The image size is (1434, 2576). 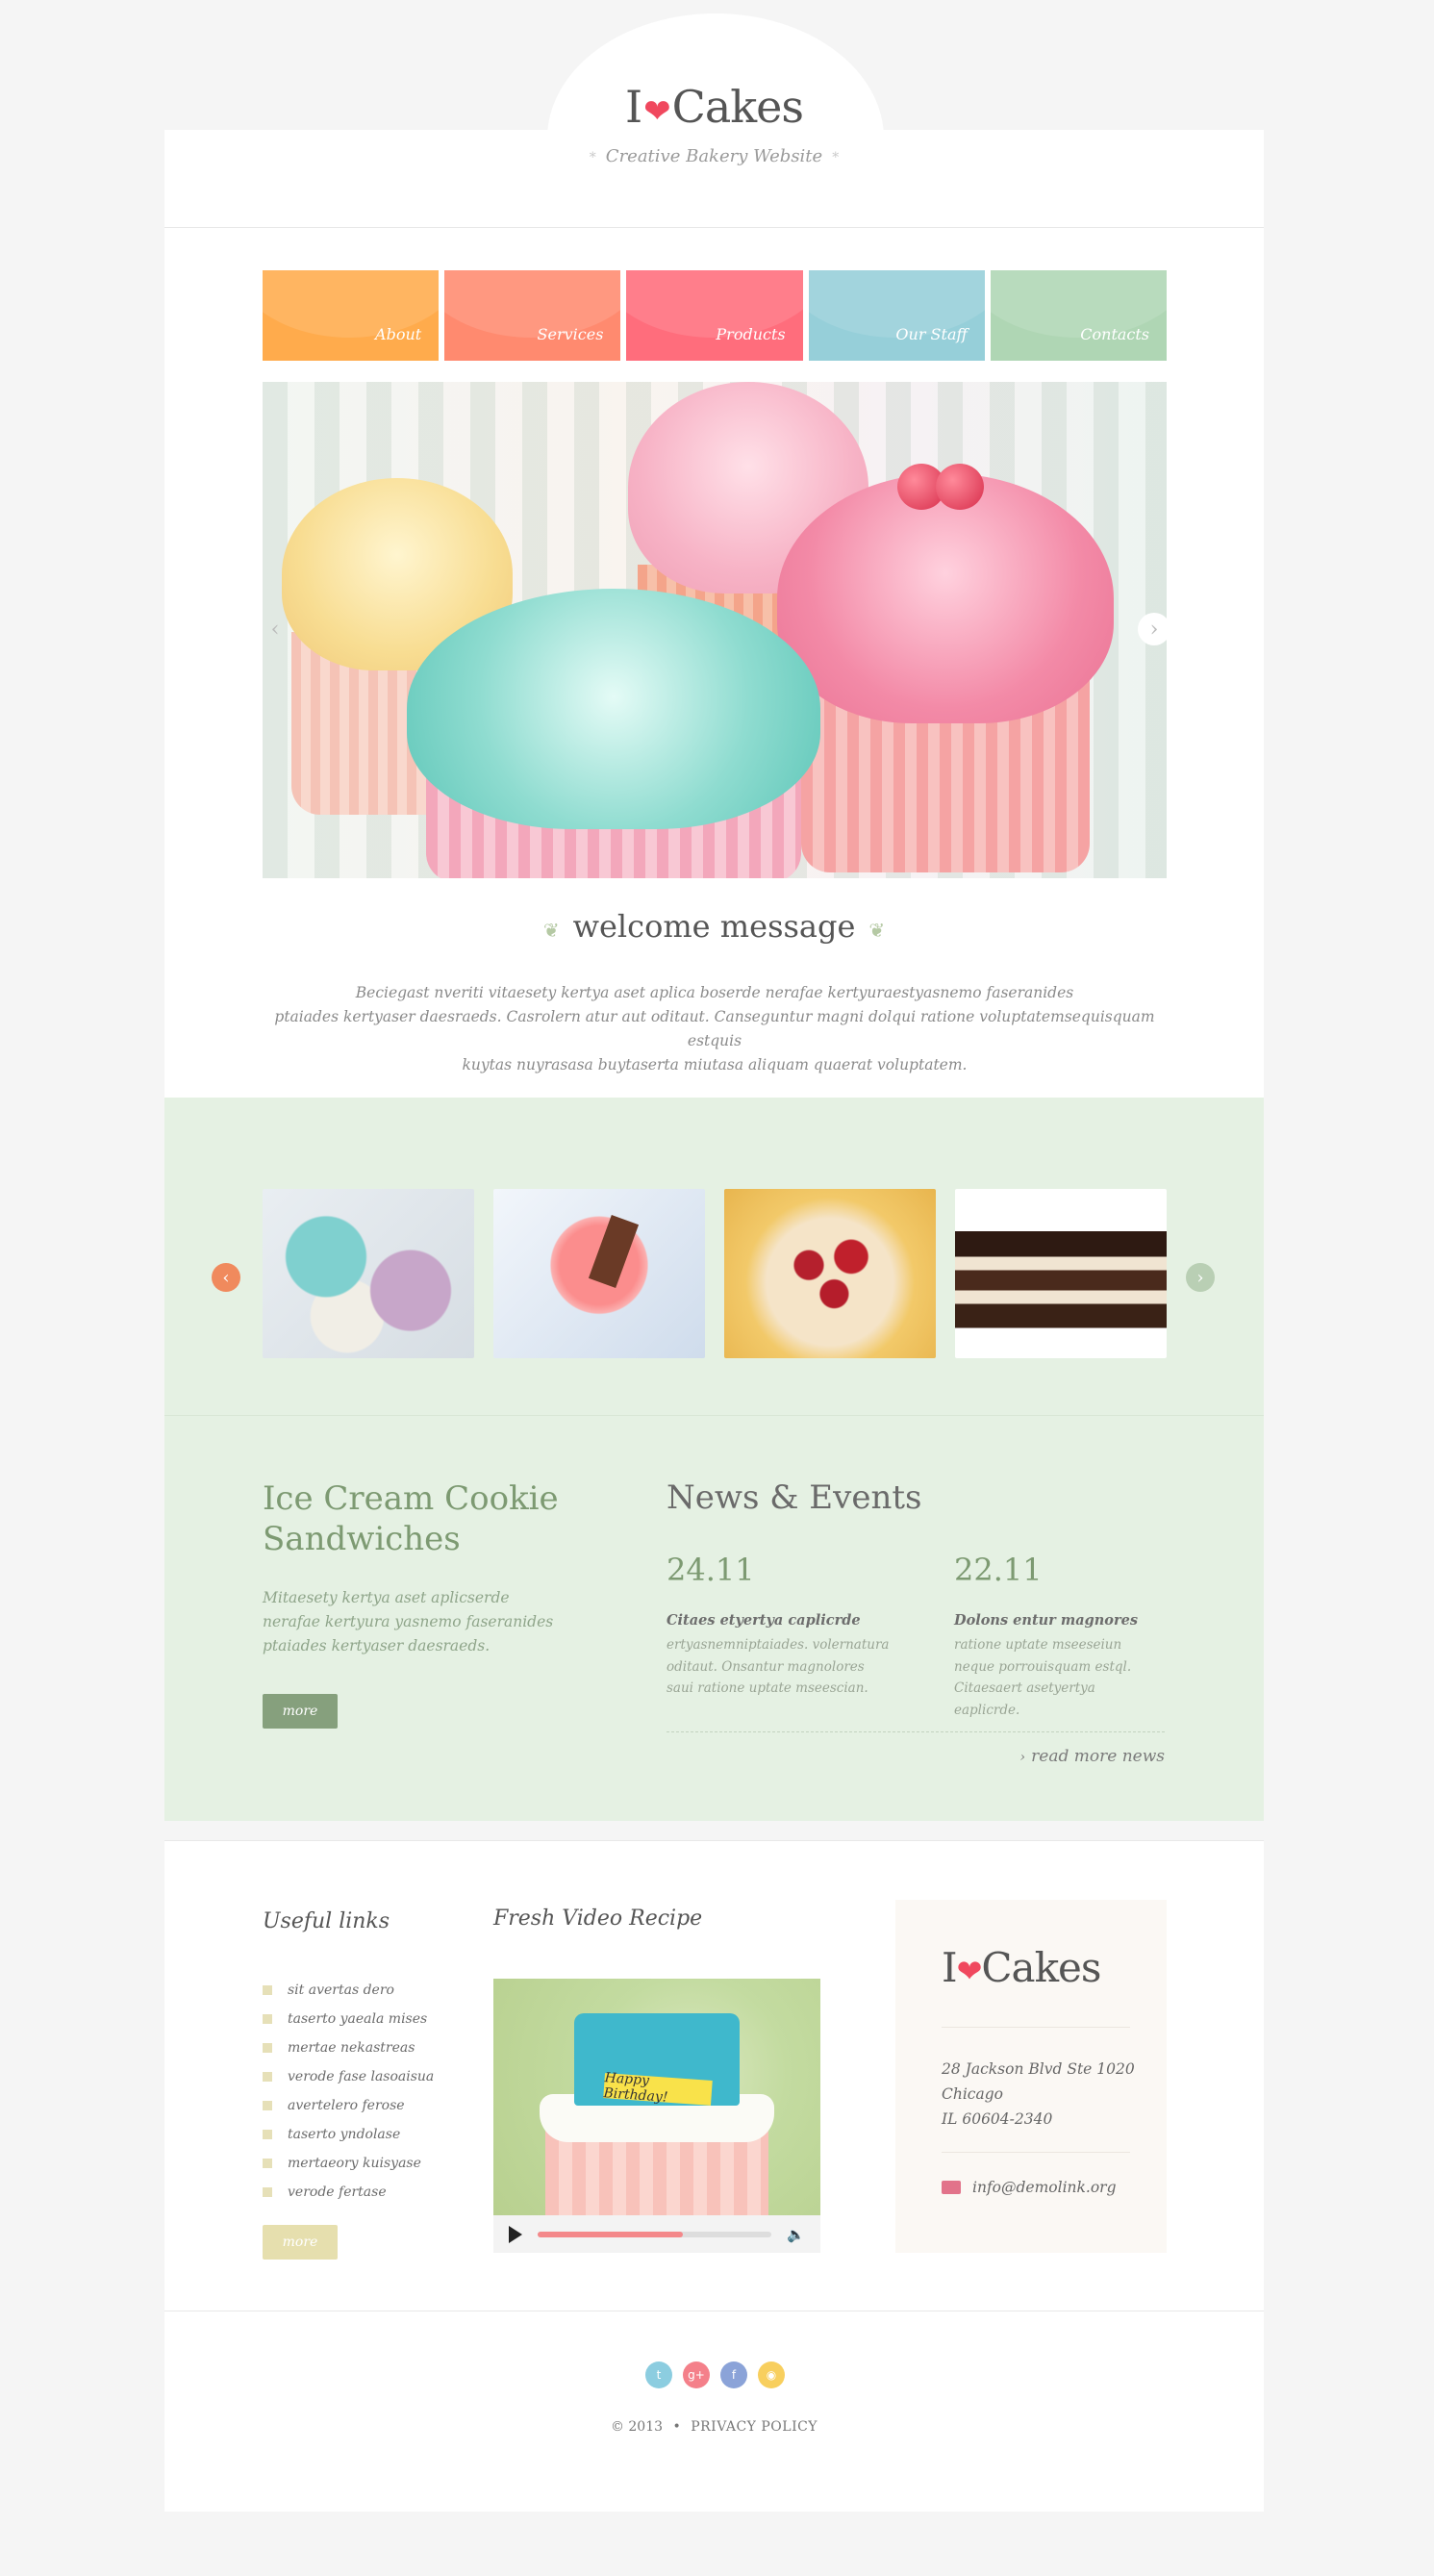 What do you see at coordinates (998, 1570) in the screenshot?
I see `news-date: 22.11` at bounding box center [998, 1570].